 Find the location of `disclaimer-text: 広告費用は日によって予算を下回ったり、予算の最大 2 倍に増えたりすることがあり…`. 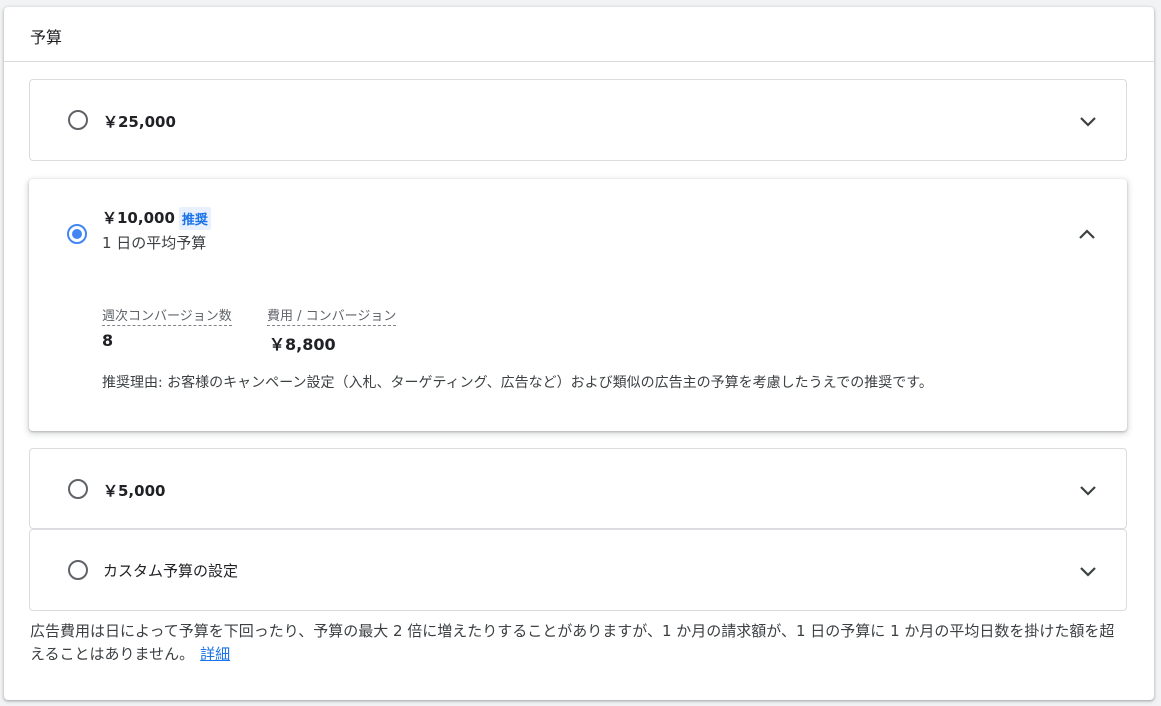

disclaimer-text: 広告費用は日によって予算を下回ったり、予算の最大 2 倍に増えたりすることがあり… is located at coordinates (572, 642).